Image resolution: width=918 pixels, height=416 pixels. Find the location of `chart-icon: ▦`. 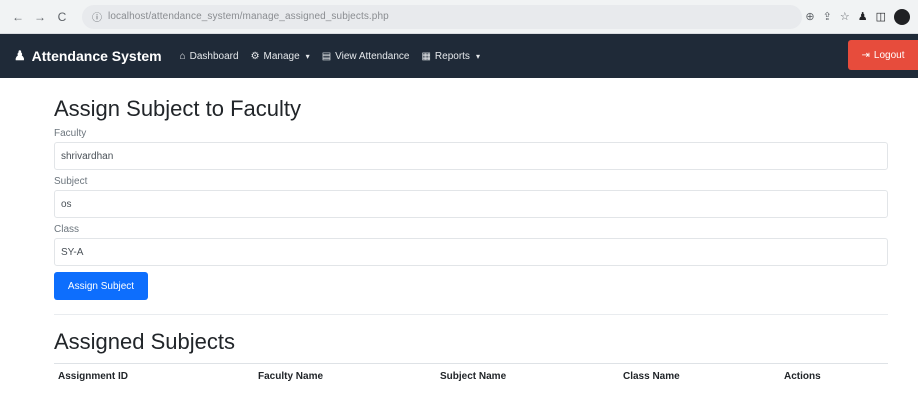

chart-icon: ▦ is located at coordinates (426, 56).